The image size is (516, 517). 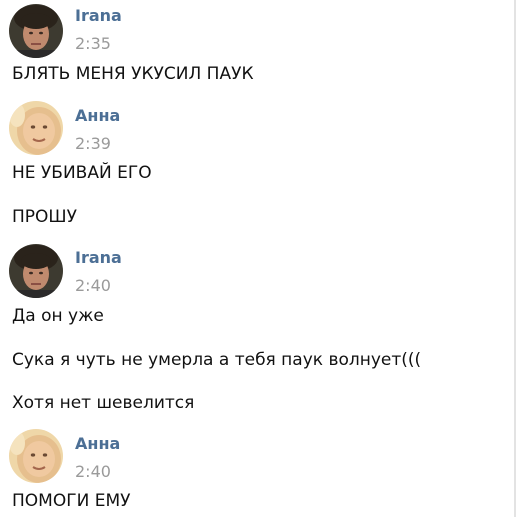 I want to click on message-text: ПОМОГИ ЕМУ, so click(x=71, y=501).